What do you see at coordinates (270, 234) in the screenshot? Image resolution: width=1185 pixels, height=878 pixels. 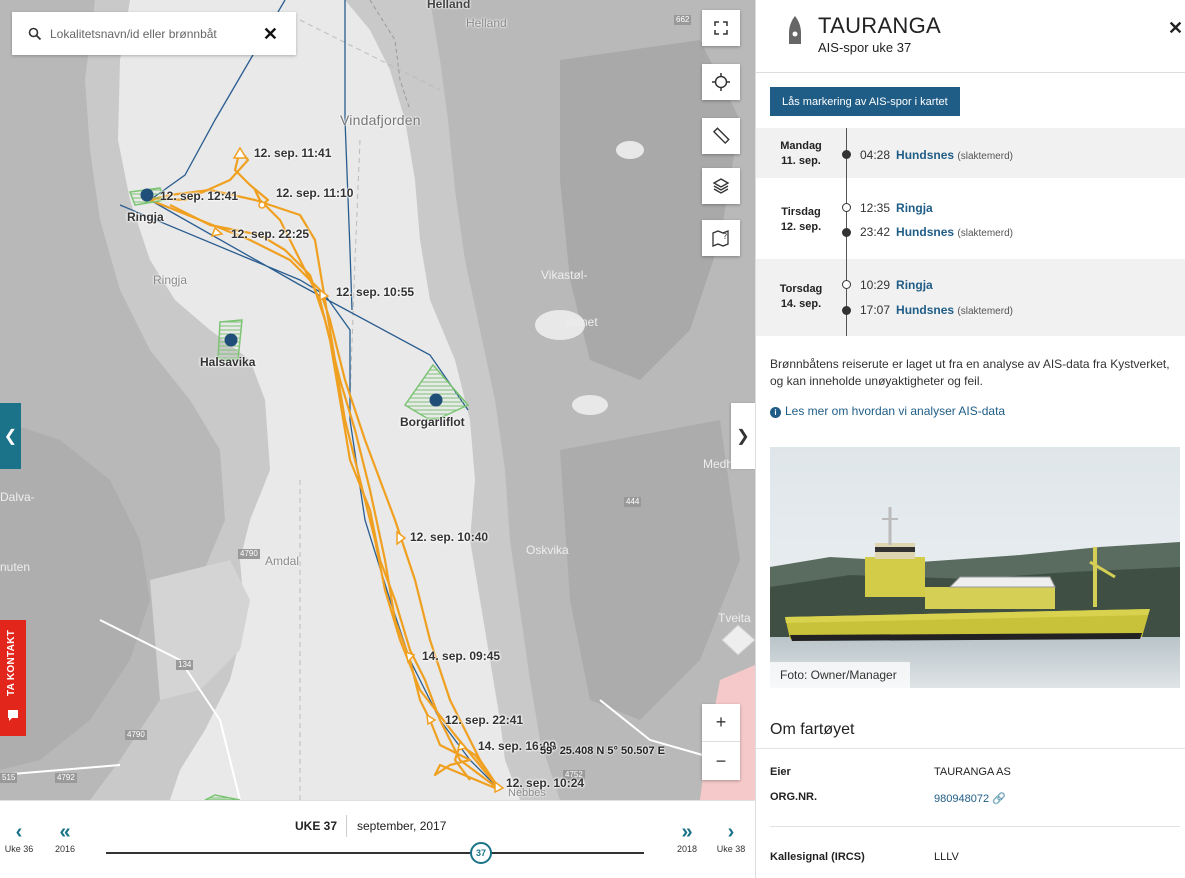 I see `track-label: 12. sep. 22:25` at bounding box center [270, 234].